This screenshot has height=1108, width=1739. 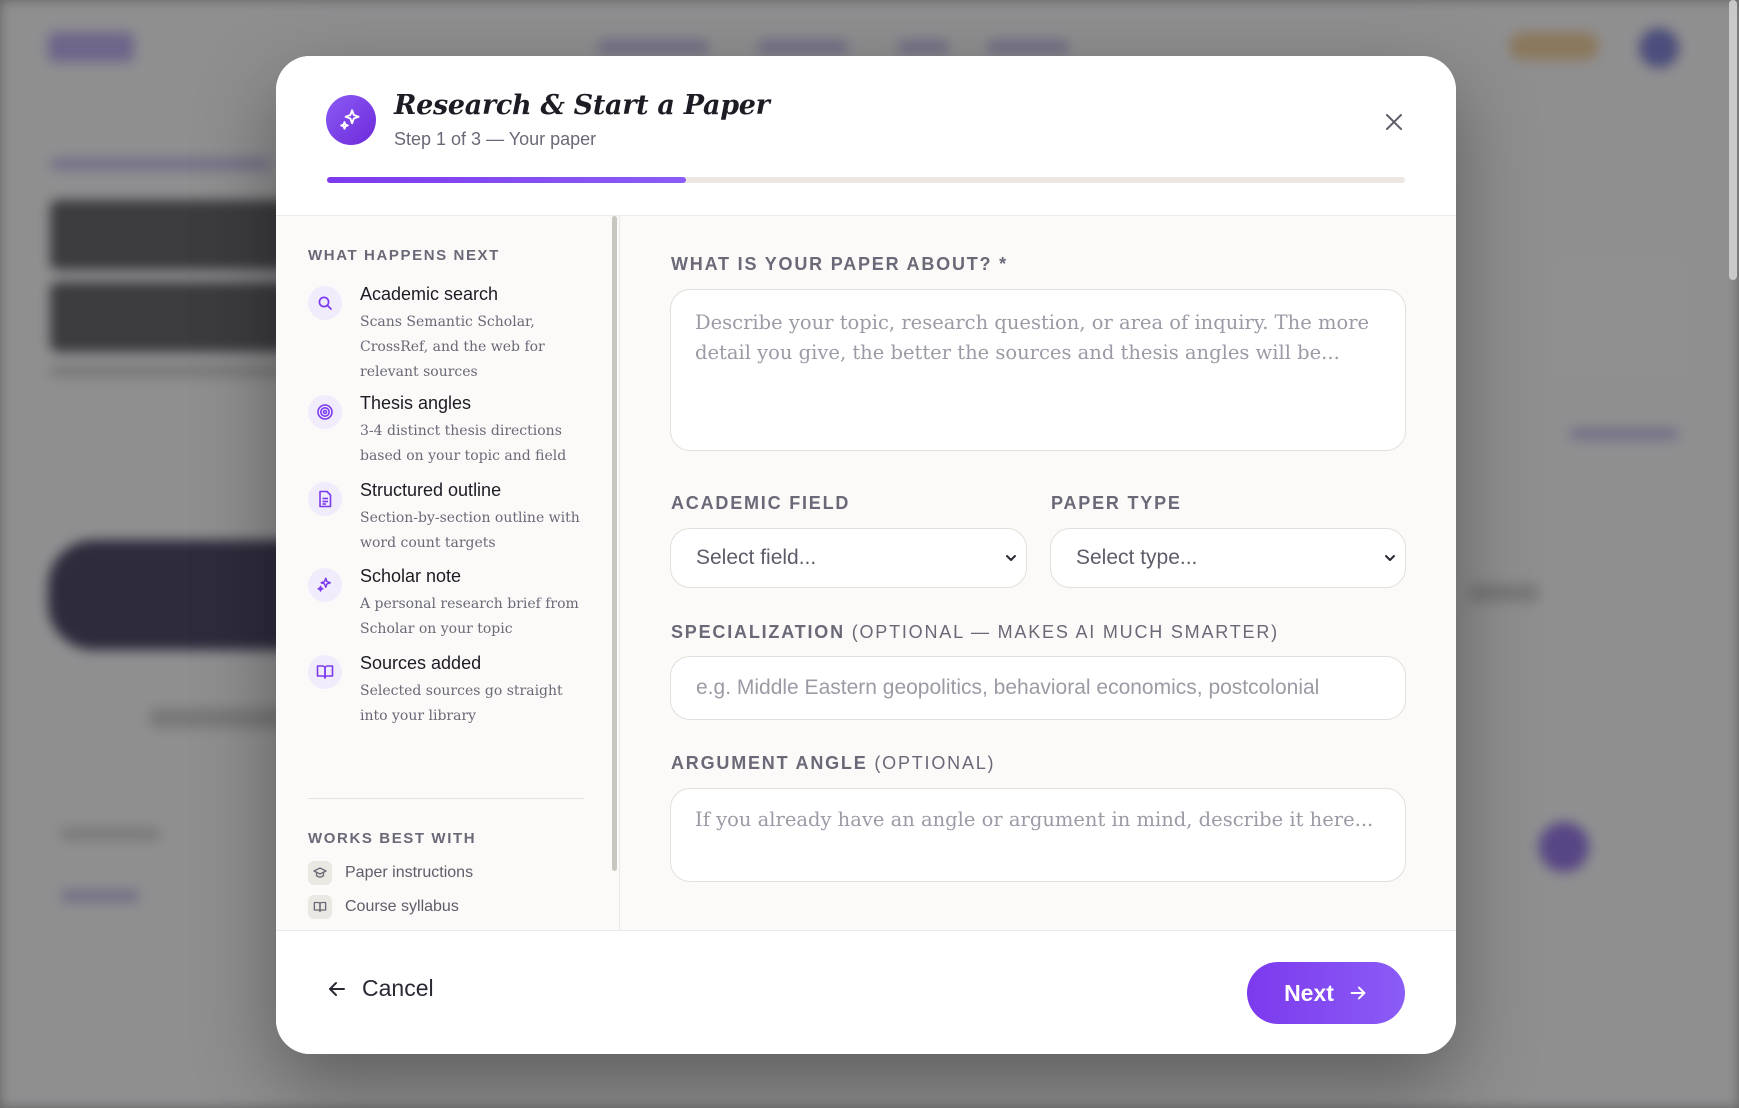 I want to click on progress-fill, so click(x=506, y=180).